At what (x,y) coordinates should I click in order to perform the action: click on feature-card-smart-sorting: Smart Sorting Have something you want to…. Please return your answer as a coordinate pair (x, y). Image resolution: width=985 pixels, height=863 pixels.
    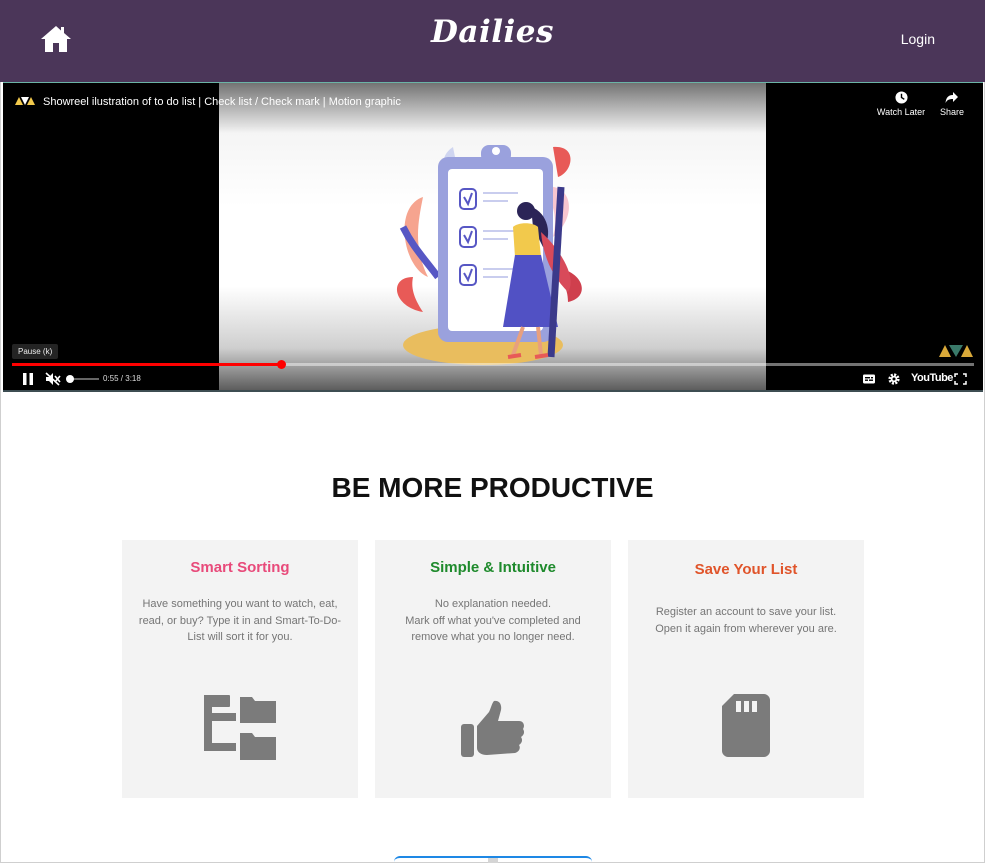
    Looking at the image, I should click on (240, 669).